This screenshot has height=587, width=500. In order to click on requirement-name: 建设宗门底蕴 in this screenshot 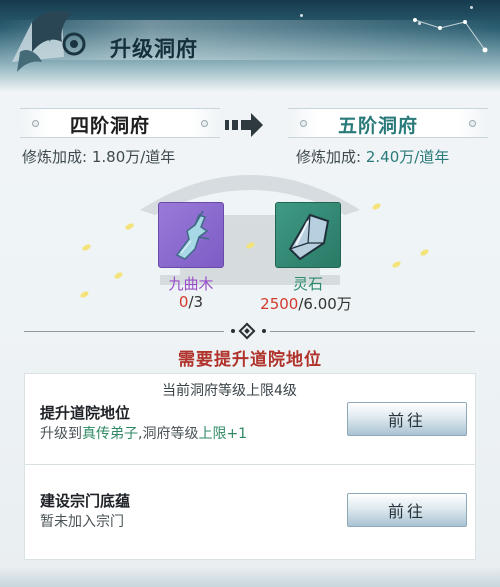, I will do `click(85, 501)`.